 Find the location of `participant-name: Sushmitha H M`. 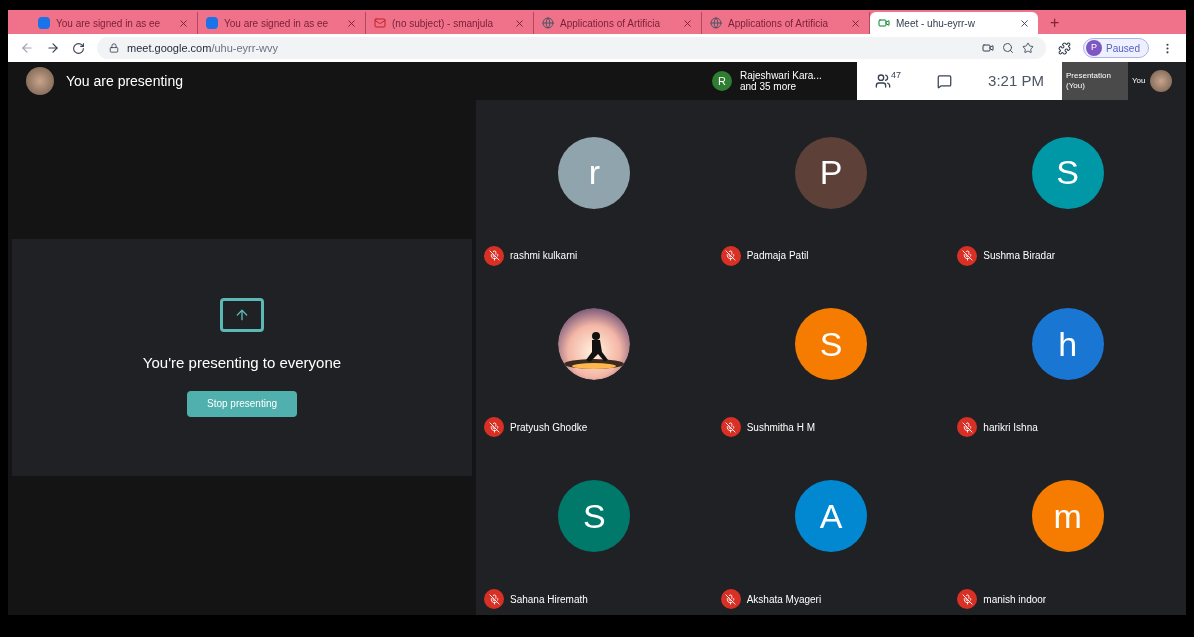

participant-name: Sushmitha H M is located at coordinates (780, 427).